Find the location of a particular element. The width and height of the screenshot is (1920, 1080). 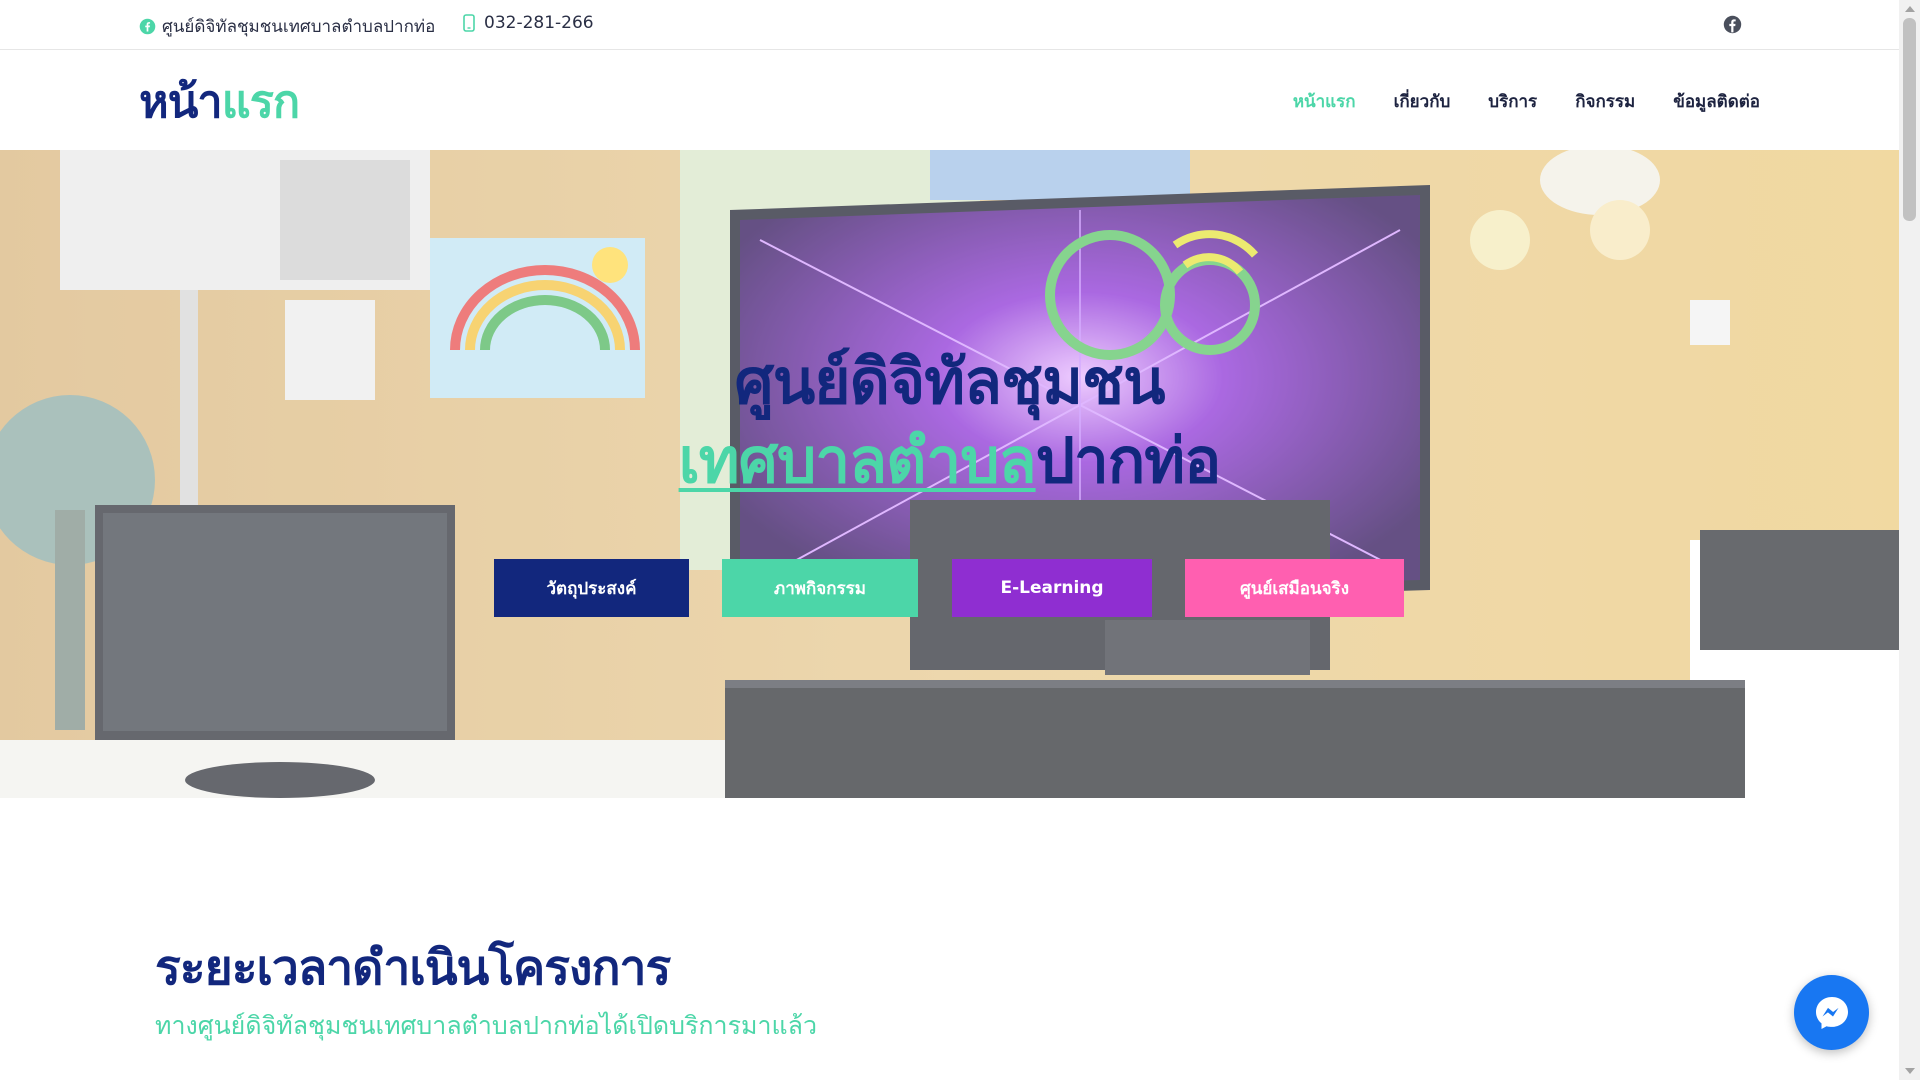

page-scrollbar is located at coordinates (1909, 540).